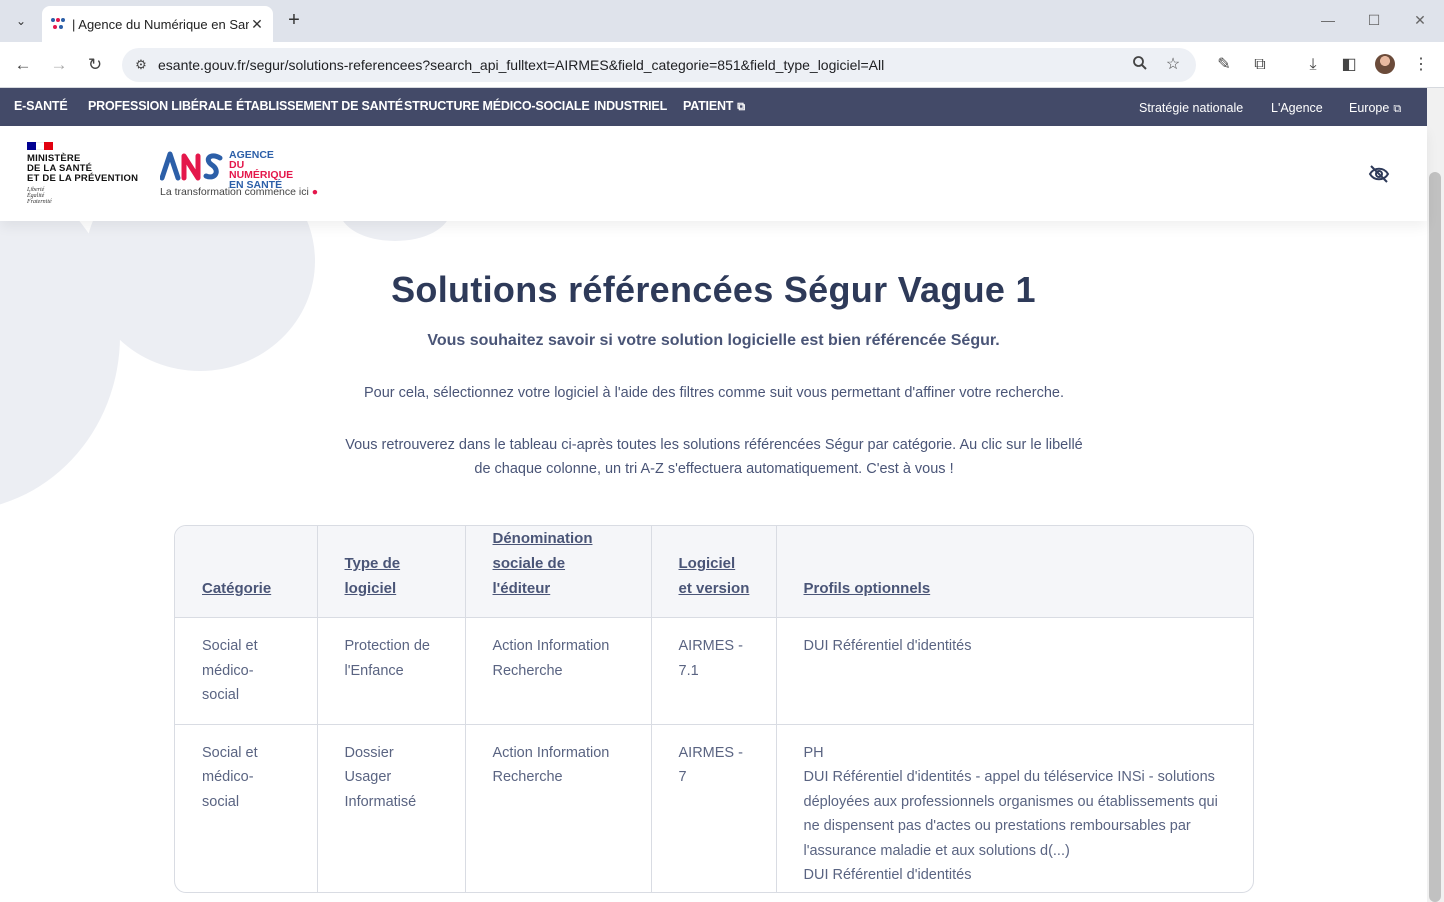 The image size is (1444, 902). I want to click on ans-tagline: La transformation commence ici, so click(234, 192).